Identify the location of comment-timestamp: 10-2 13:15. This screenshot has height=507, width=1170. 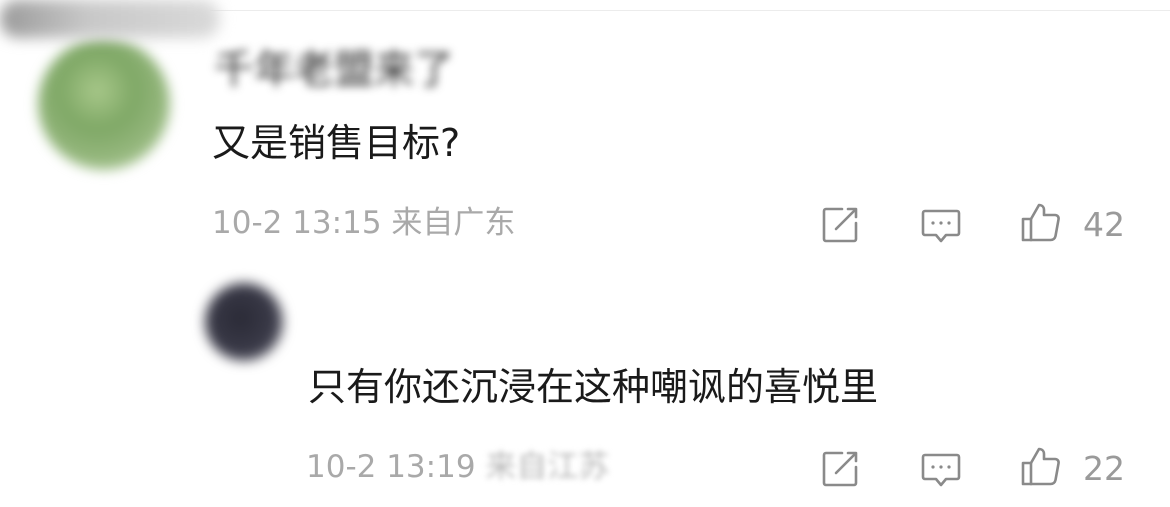
(297, 223).